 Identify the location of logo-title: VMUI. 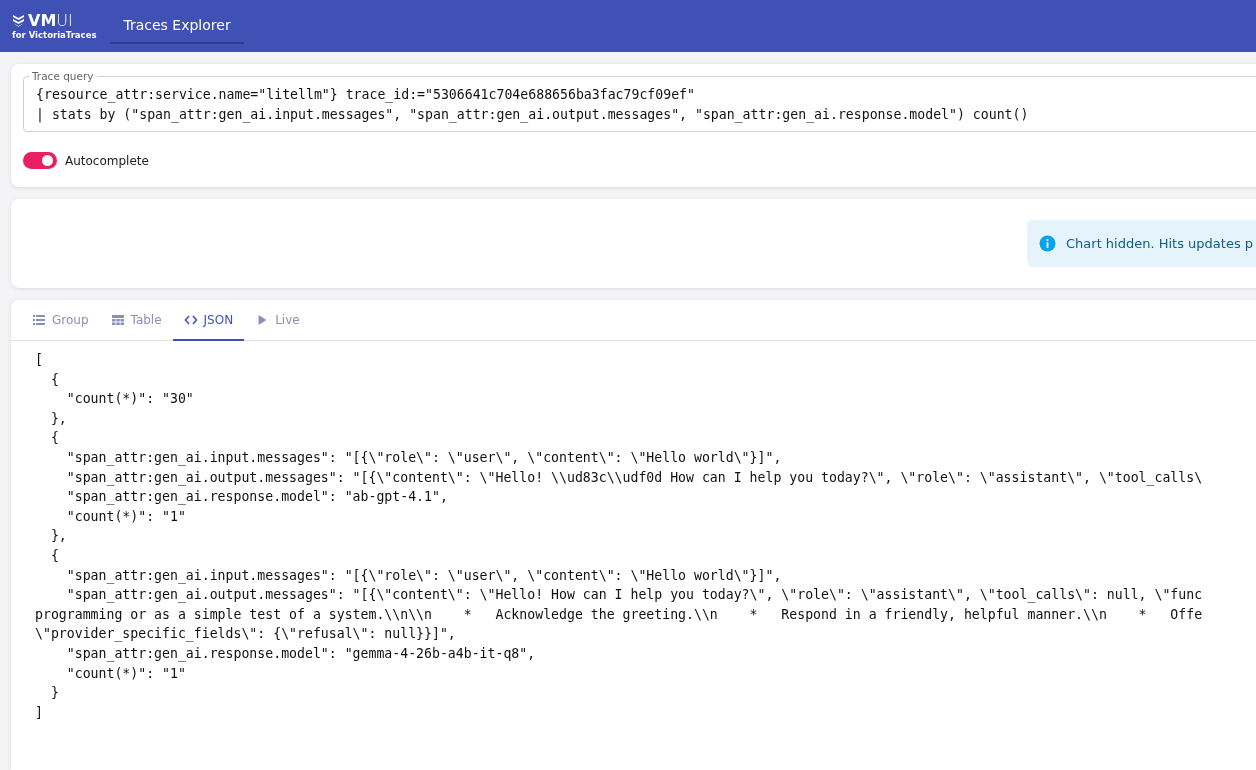
(50, 20).